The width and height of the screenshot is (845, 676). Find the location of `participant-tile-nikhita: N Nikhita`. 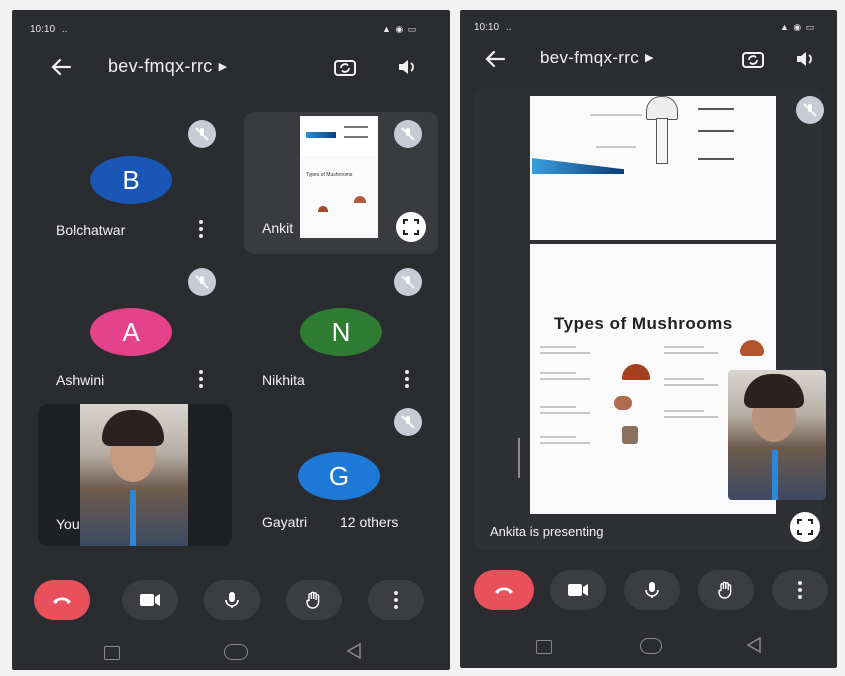

participant-tile-nikhita: N Nikhita is located at coordinates (341, 335).